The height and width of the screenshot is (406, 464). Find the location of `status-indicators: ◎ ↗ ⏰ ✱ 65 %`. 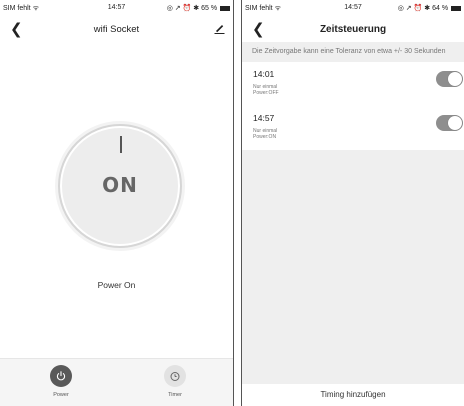

status-indicators: ◎ ↗ ⏰ ✱ 65 % is located at coordinates (198, 8).